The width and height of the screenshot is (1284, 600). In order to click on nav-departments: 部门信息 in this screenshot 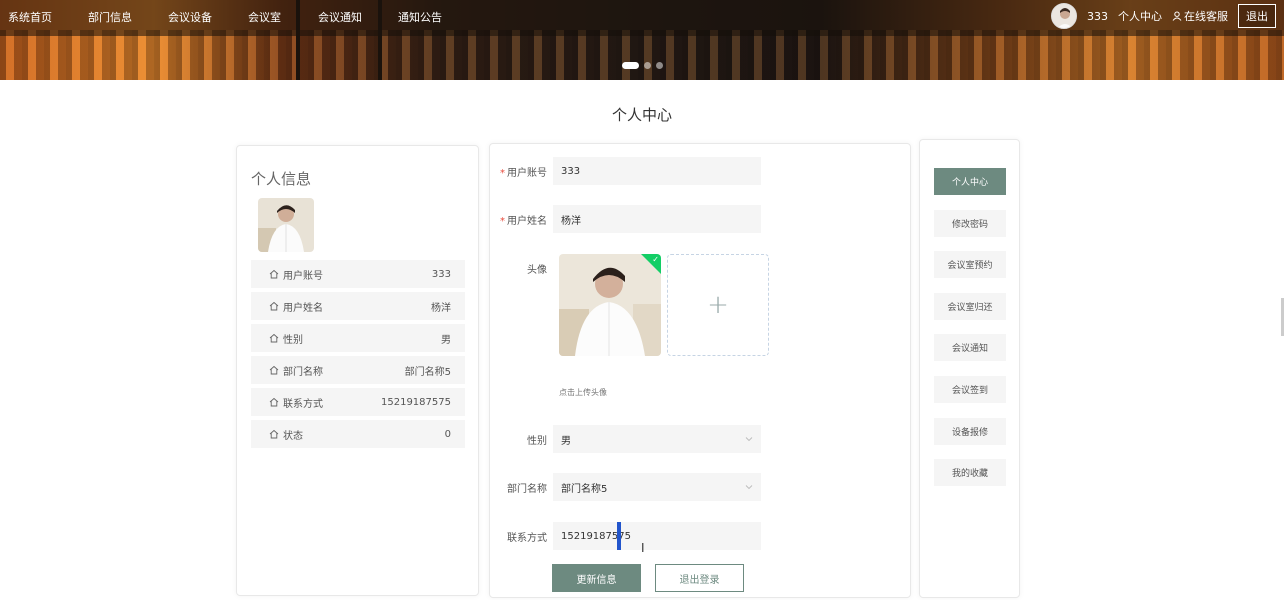, I will do `click(110, 17)`.